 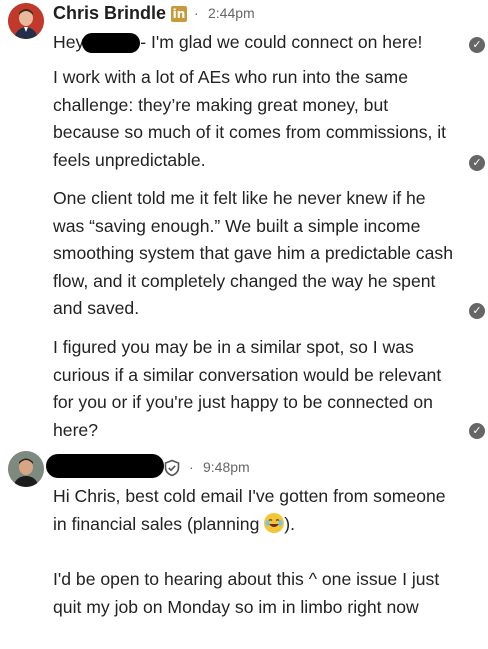 I want to click on shield-check-icon, so click(x=172, y=470).